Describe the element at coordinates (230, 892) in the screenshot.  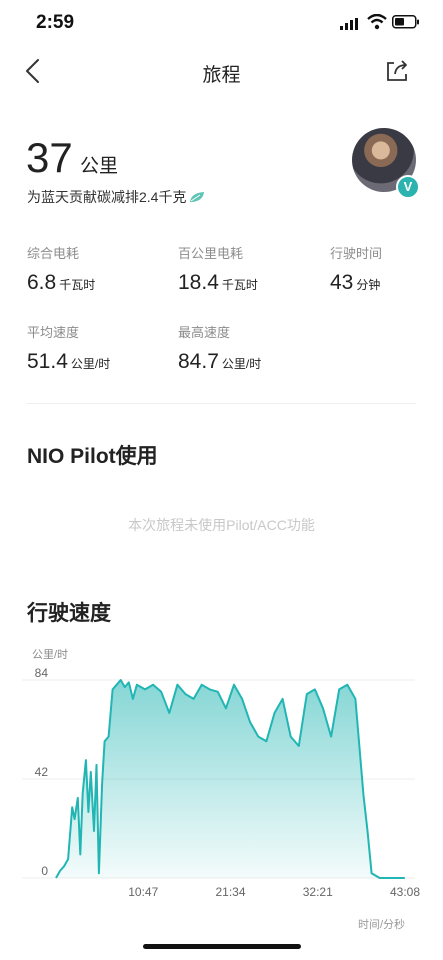
I see `chart-x-tick-label: 21:34` at that location.